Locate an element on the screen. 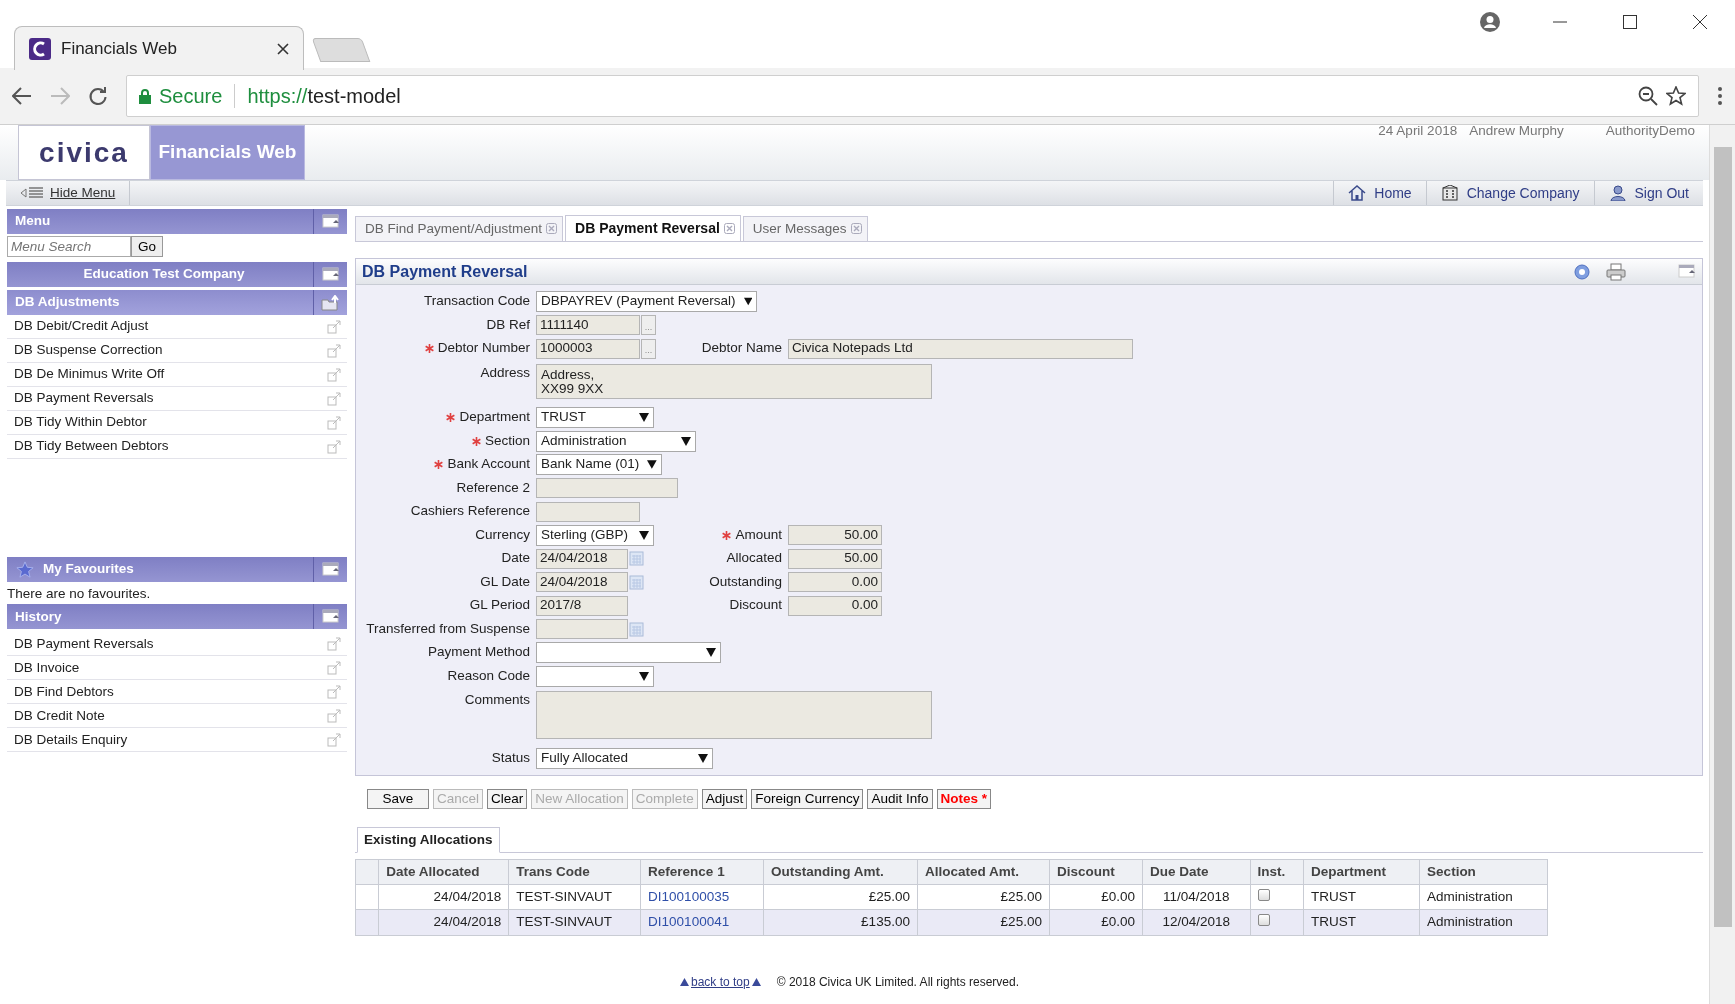  menu-item: DB Find Debtors is located at coordinates (177, 692).